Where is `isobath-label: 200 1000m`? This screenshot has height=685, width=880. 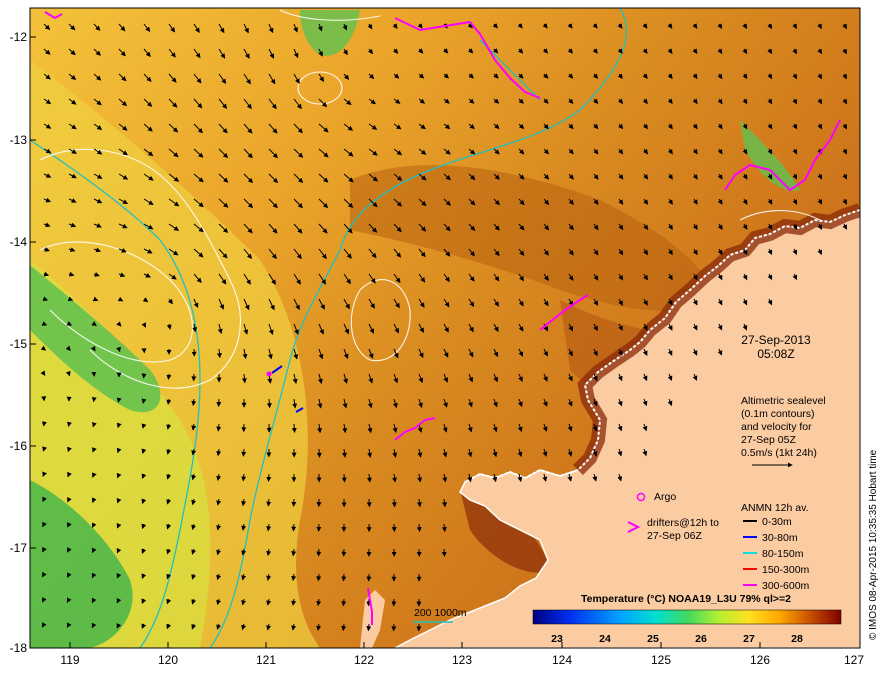
isobath-label: 200 1000m is located at coordinates (440, 613).